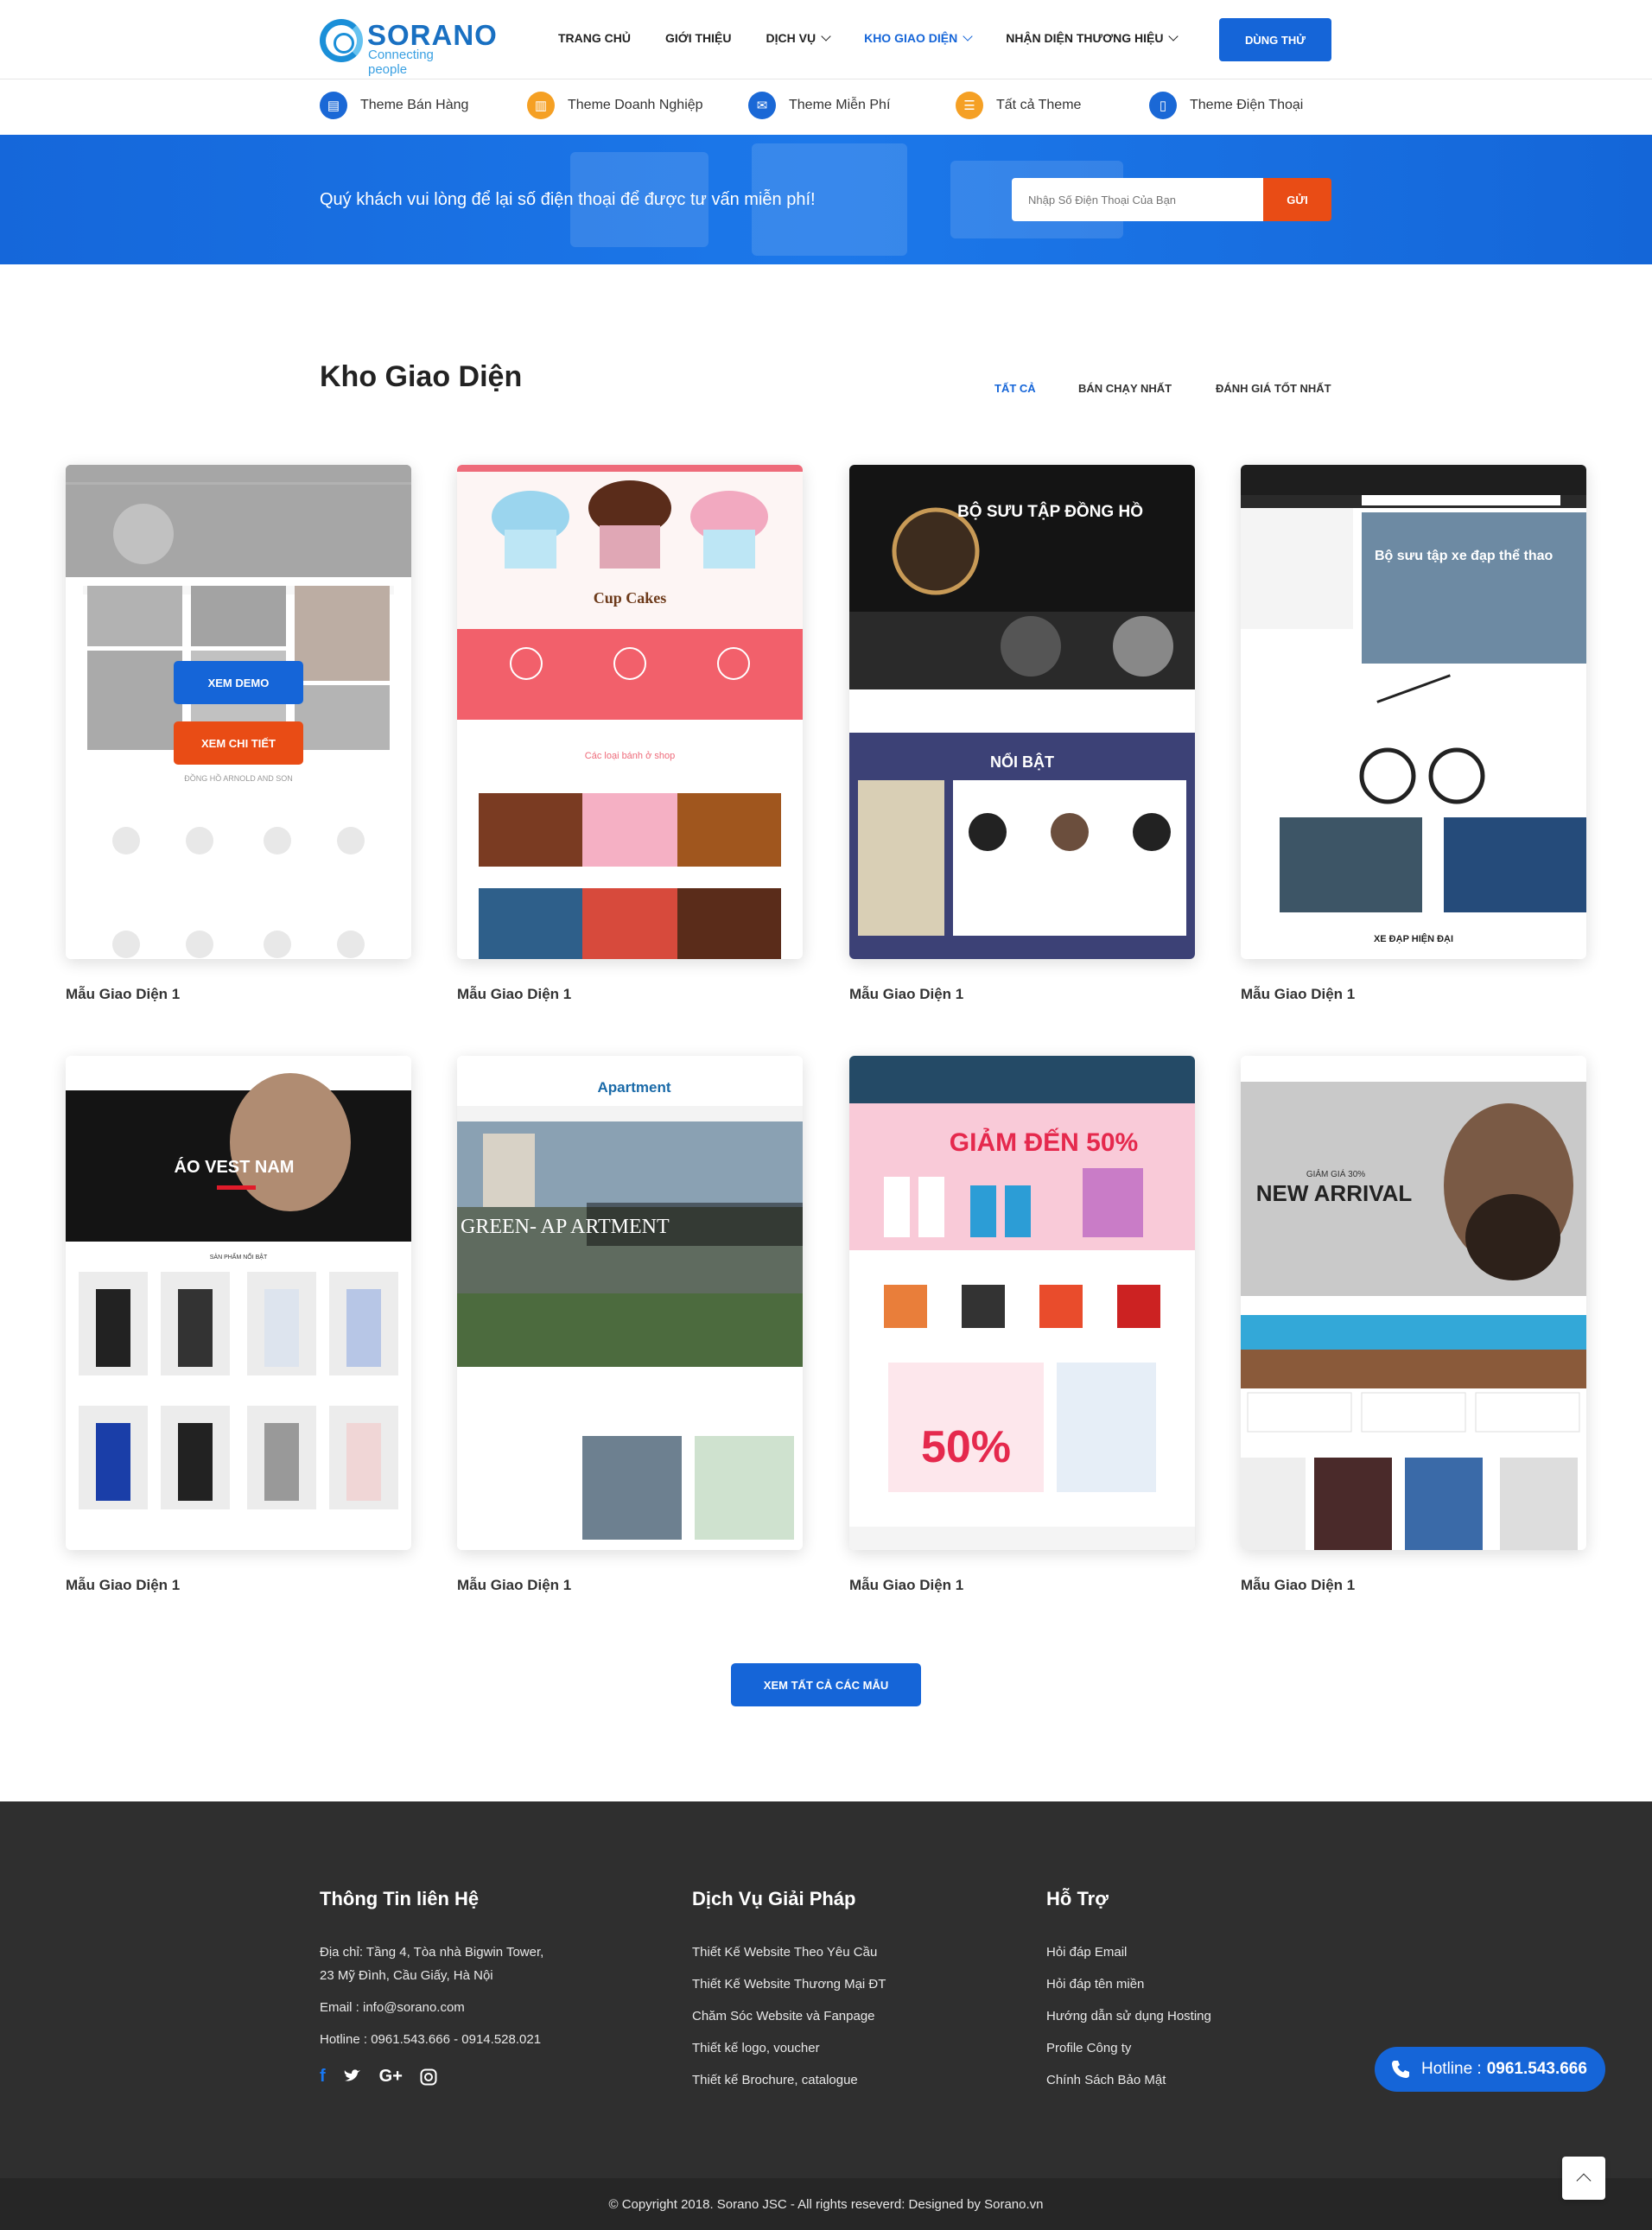 Image resolution: width=1652 pixels, height=2230 pixels. I want to click on tab-best-selling: BÁN CHẠY NHẤT, so click(1125, 388).